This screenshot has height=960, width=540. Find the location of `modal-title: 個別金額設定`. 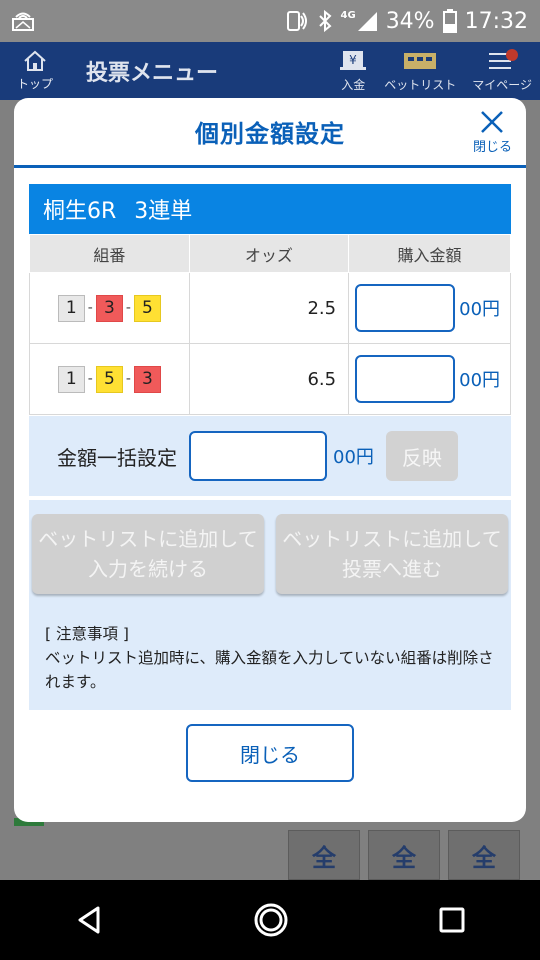

modal-title: 個別金額設定 is located at coordinates (270, 134).